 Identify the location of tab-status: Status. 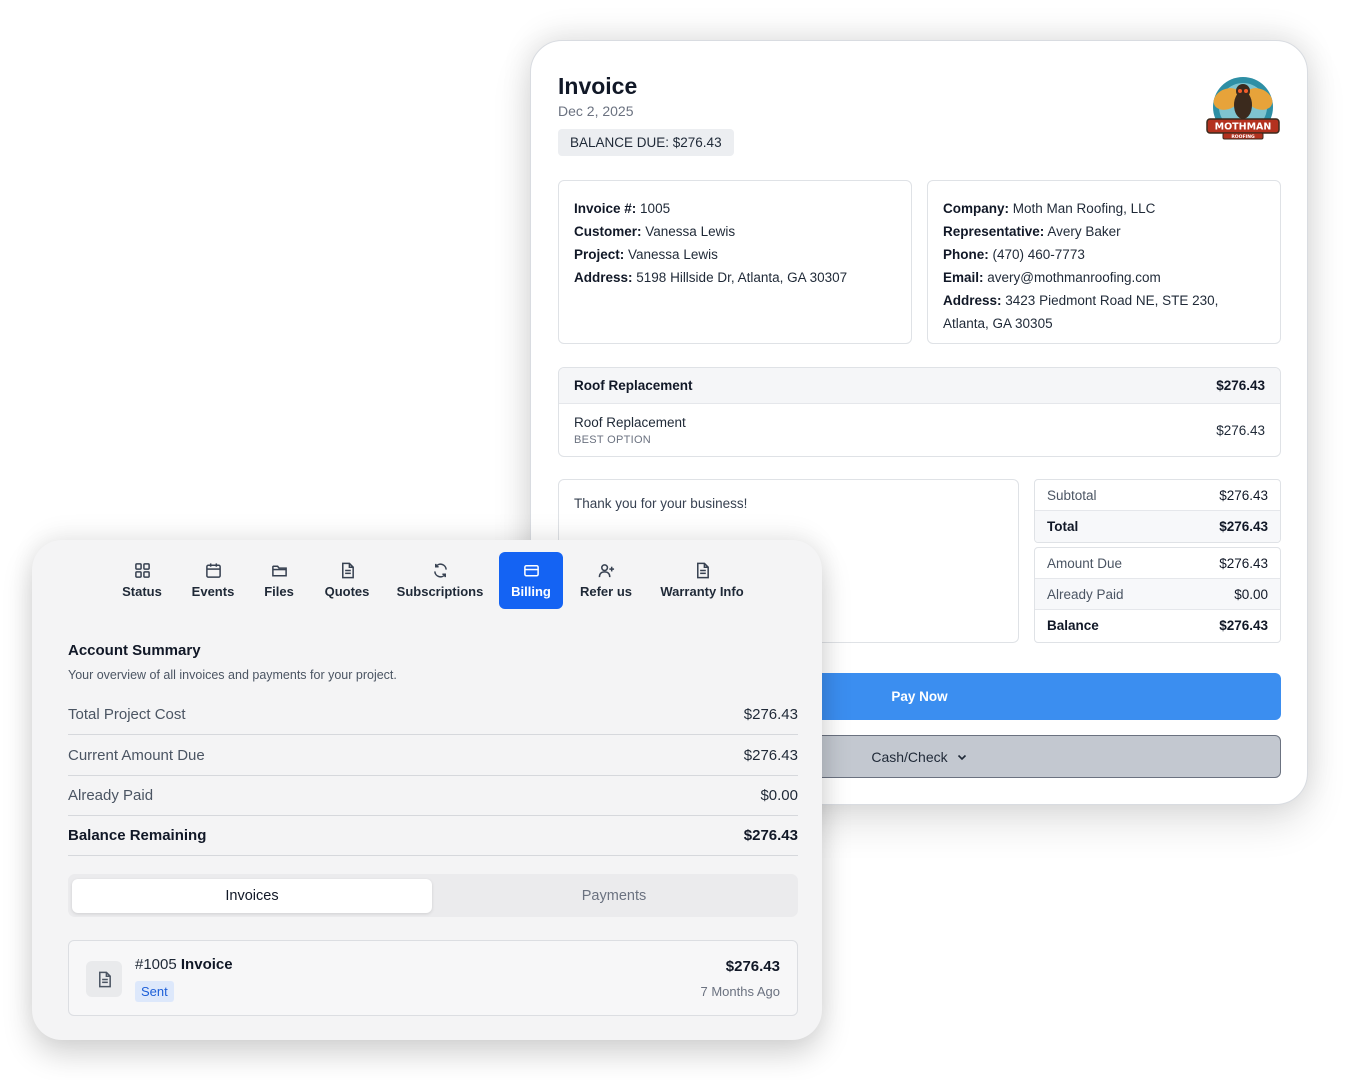
(142, 580).